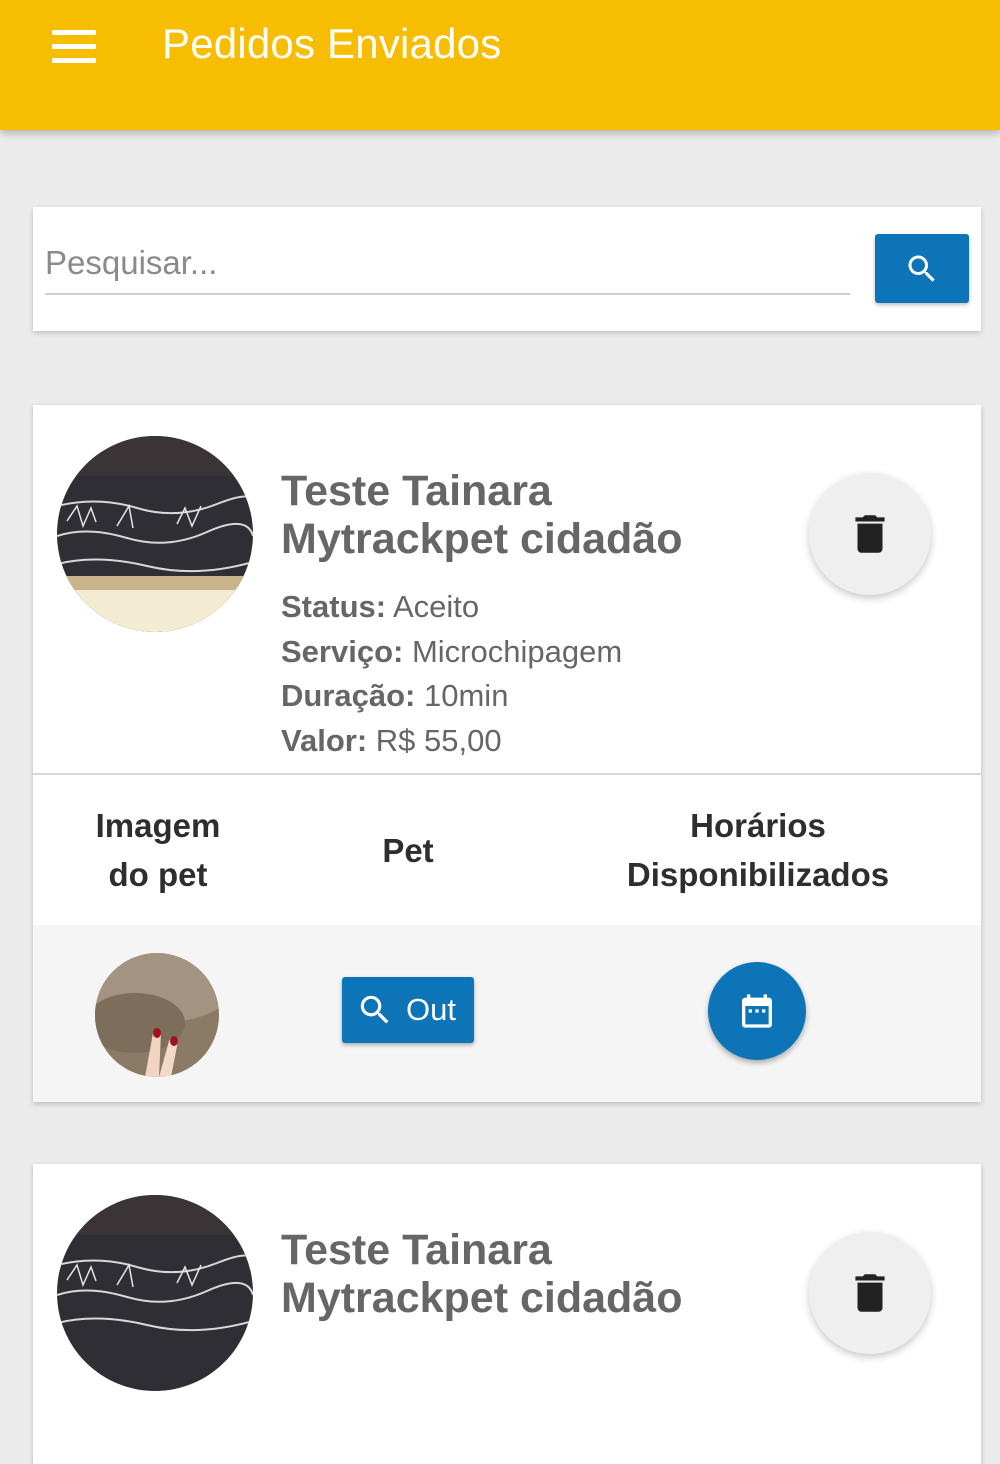  Describe the element at coordinates (332, 43) in the screenshot. I see `page-title: Pedidos Enviados` at that location.